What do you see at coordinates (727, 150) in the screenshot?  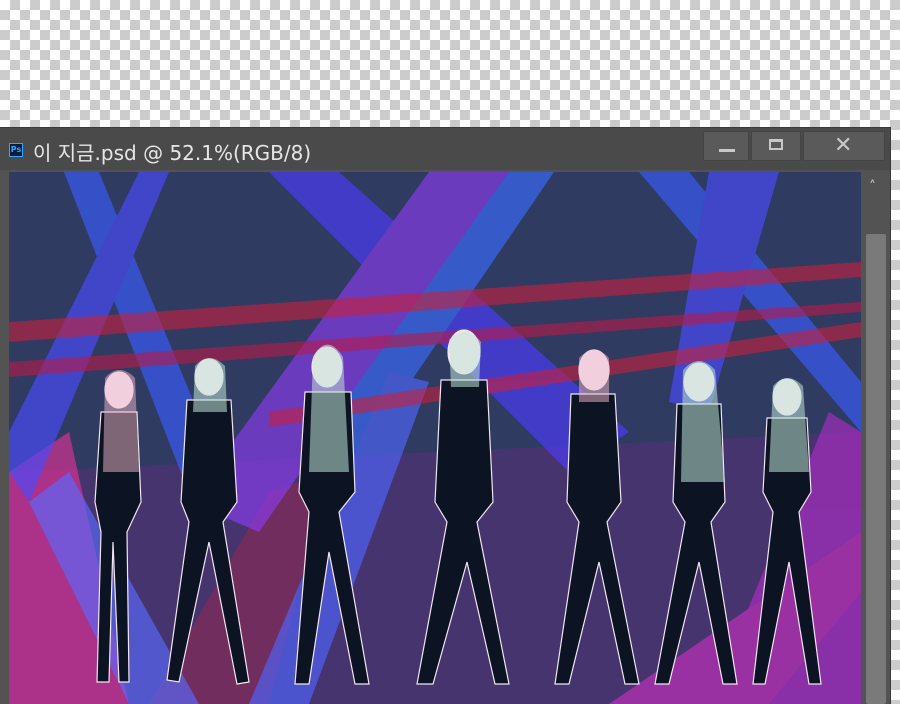 I see `minimize-icon` at bounding box center [727, 150].